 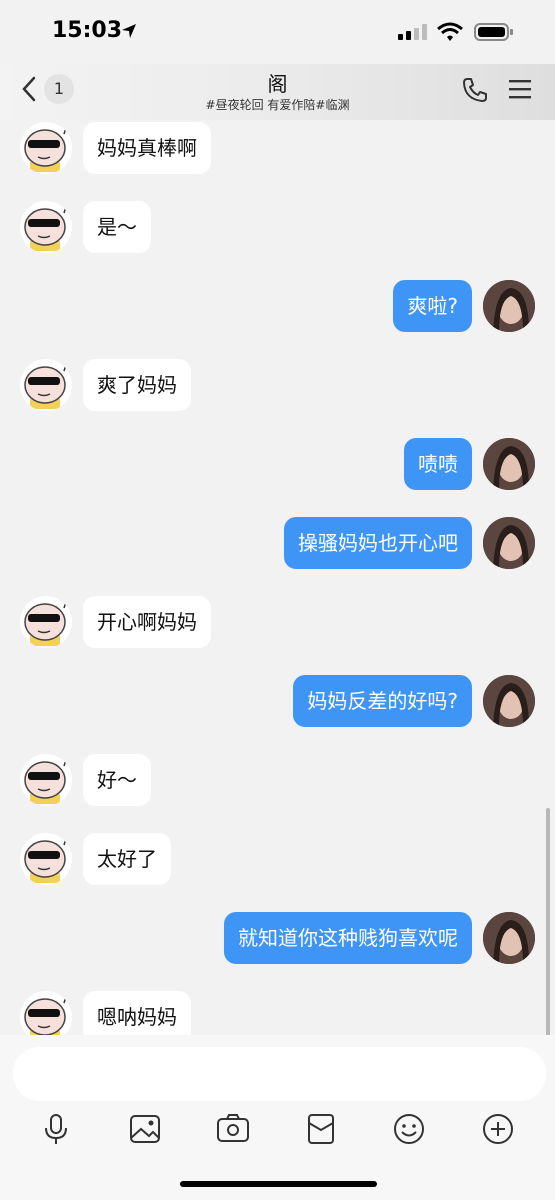 What do you see at coordinates (277, 148) in the screenshot?
I see `message-row: 妈妈真棒啊` at bounding box center [277, 148].